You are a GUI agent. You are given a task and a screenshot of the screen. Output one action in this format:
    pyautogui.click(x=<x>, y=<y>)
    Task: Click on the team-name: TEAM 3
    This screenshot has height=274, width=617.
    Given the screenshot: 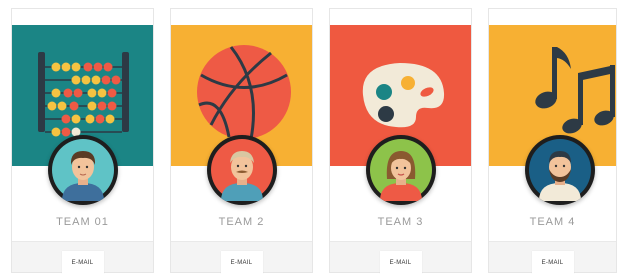 What is the action you would take?
    pyautogui.click(x=400, y=222)
    